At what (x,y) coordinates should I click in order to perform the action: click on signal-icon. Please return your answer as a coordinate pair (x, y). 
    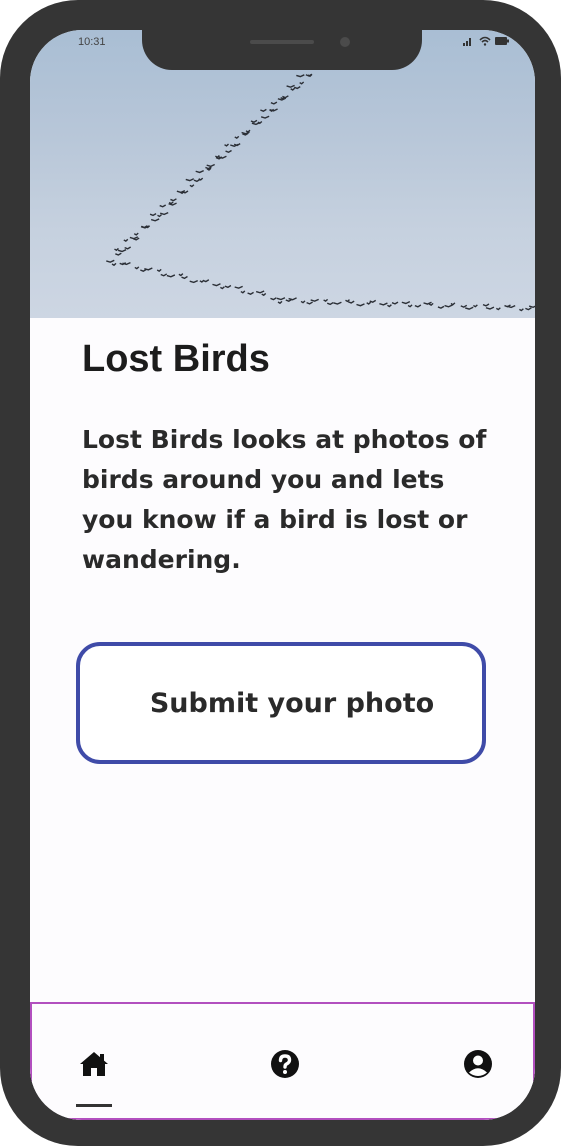
    Looking at the image, I should click on (467, 42).